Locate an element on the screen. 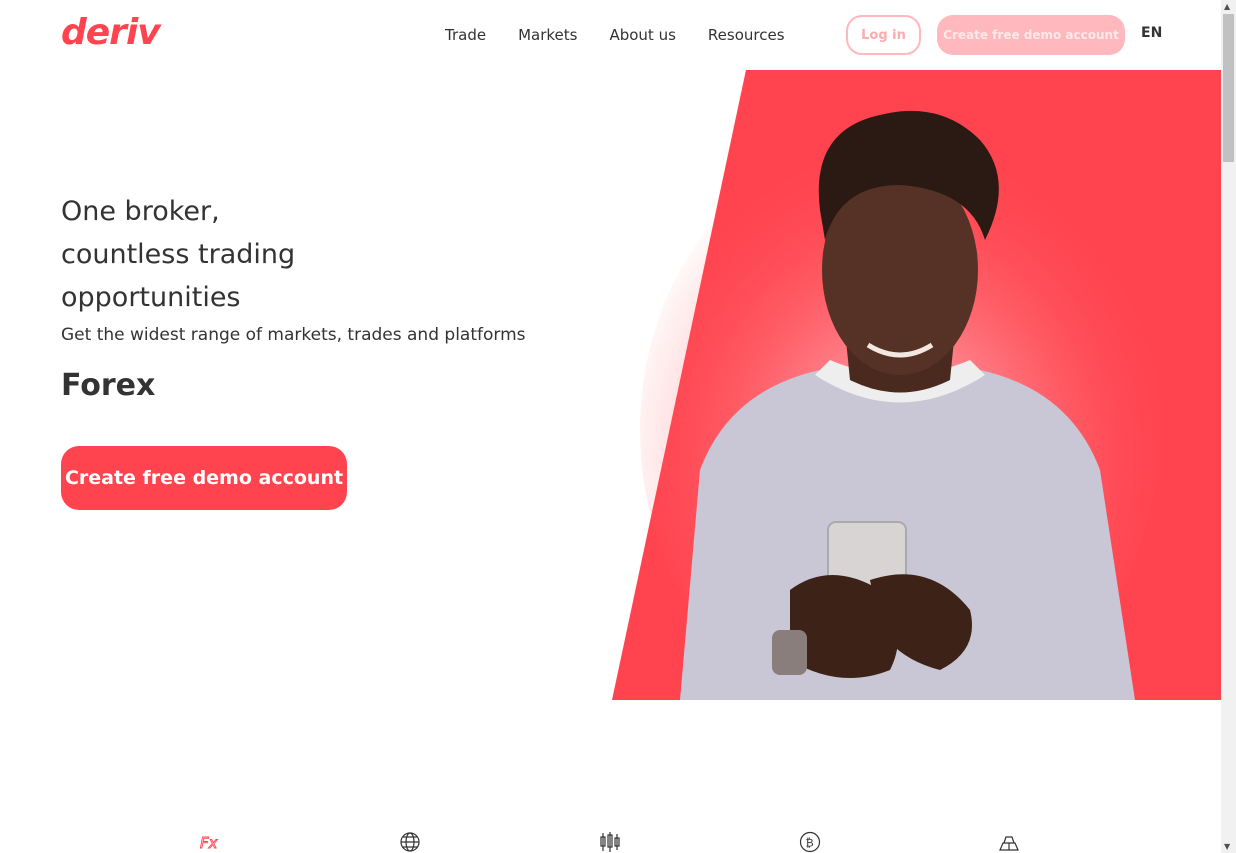 This screenshot has height=853, width=1236. nav-about-us: About us is located at coordinates (642, 35).